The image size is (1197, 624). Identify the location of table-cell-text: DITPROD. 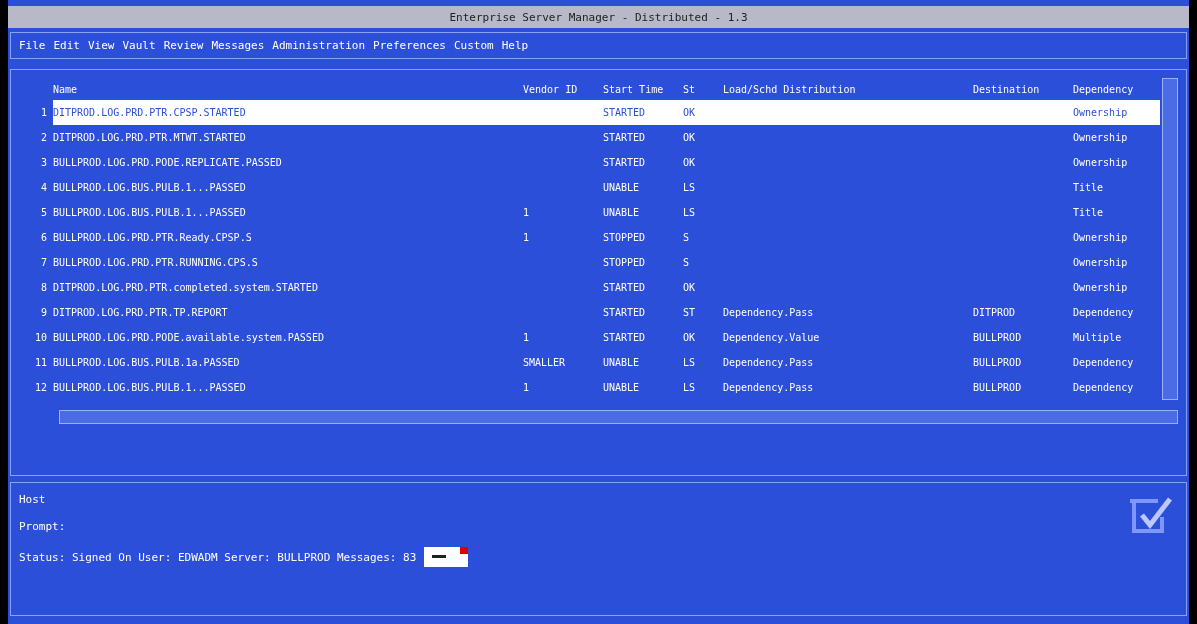
(995, 313).